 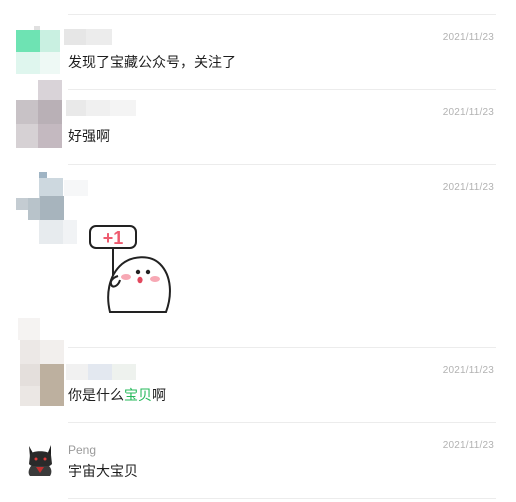 What do you see at coordinates (152, 62) in the screenshot?
I see `comment-text: 发现了宝藏公众号，关注了` at bounding box center [152, 62].